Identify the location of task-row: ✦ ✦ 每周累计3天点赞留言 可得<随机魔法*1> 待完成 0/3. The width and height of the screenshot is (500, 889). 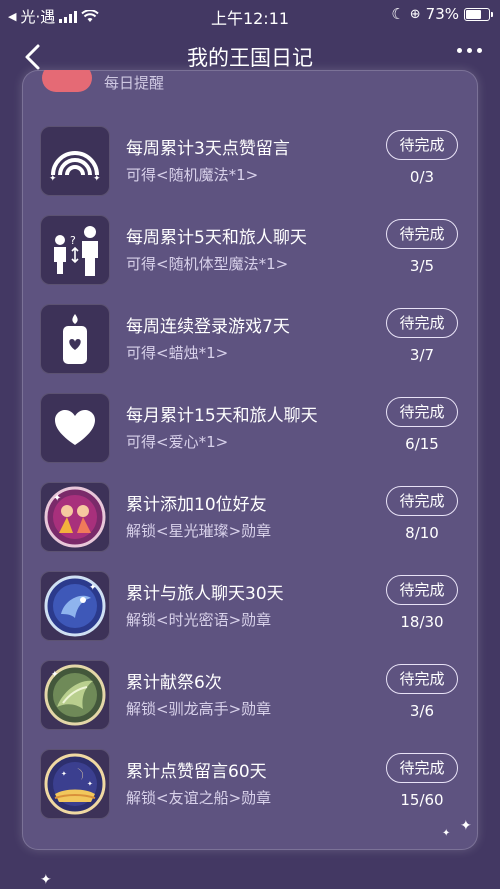
(255, 163).